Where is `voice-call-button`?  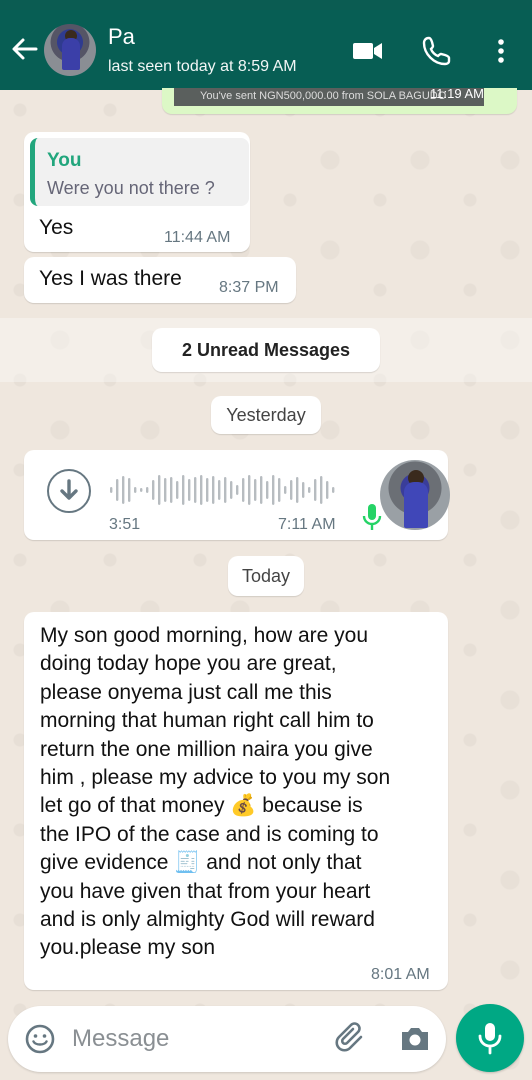
voice-call-button is located at coordinates (437, 51).